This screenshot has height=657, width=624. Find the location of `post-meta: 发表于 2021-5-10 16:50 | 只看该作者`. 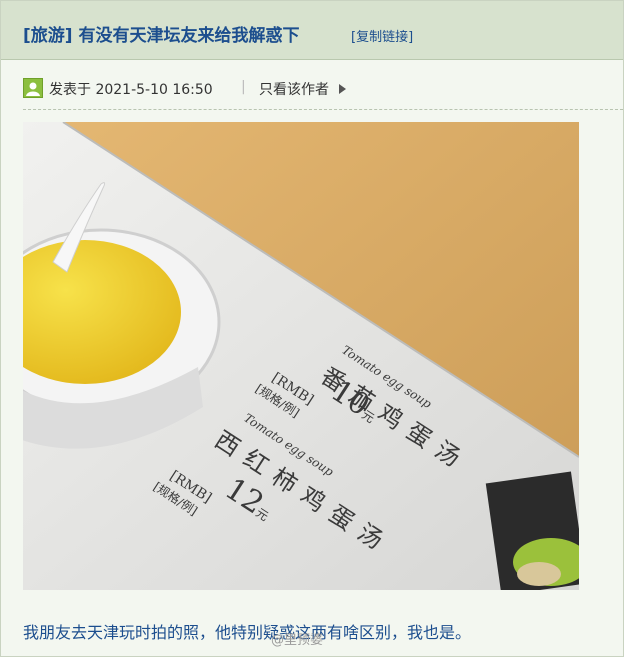

post-meta: 发表于 2021-5-10 16:50 | 只看该作者 is located at coordinates (313, 88).